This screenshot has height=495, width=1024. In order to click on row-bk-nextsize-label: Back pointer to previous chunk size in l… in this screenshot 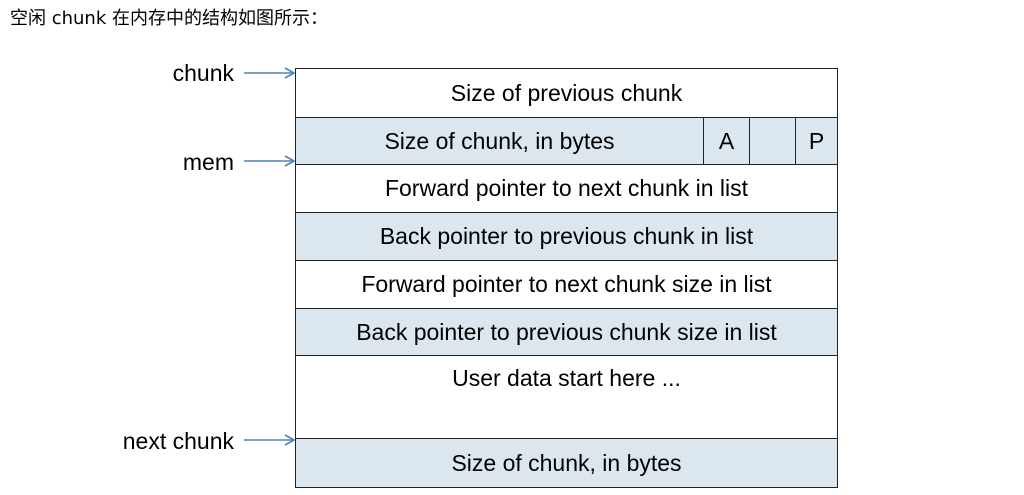, I will do `click(566, 331)`.